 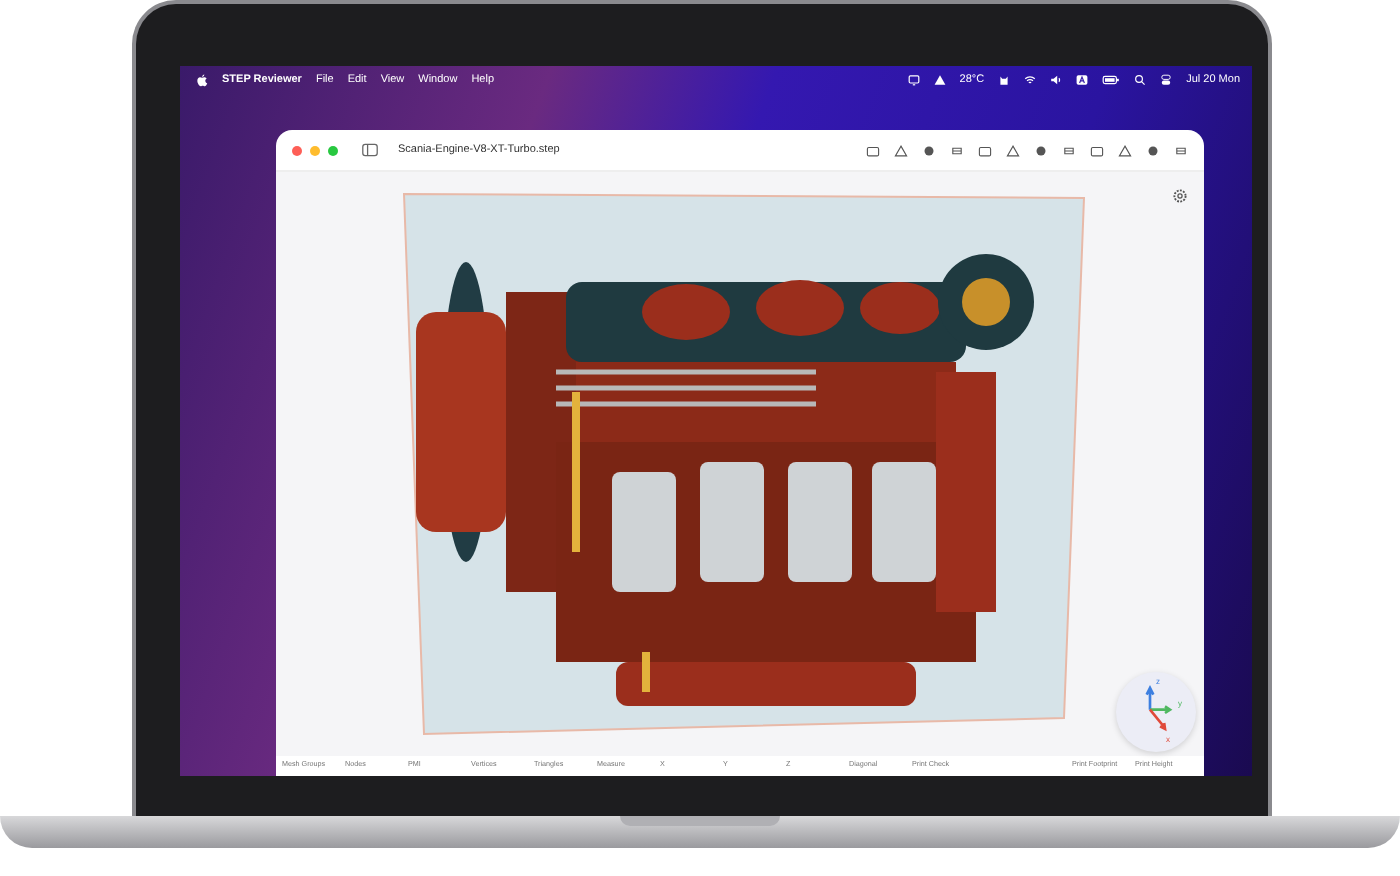 What do you see at coordinates (939, 80) in the screenshot?
I see `warning-icon` at bounding box center [939, 80].